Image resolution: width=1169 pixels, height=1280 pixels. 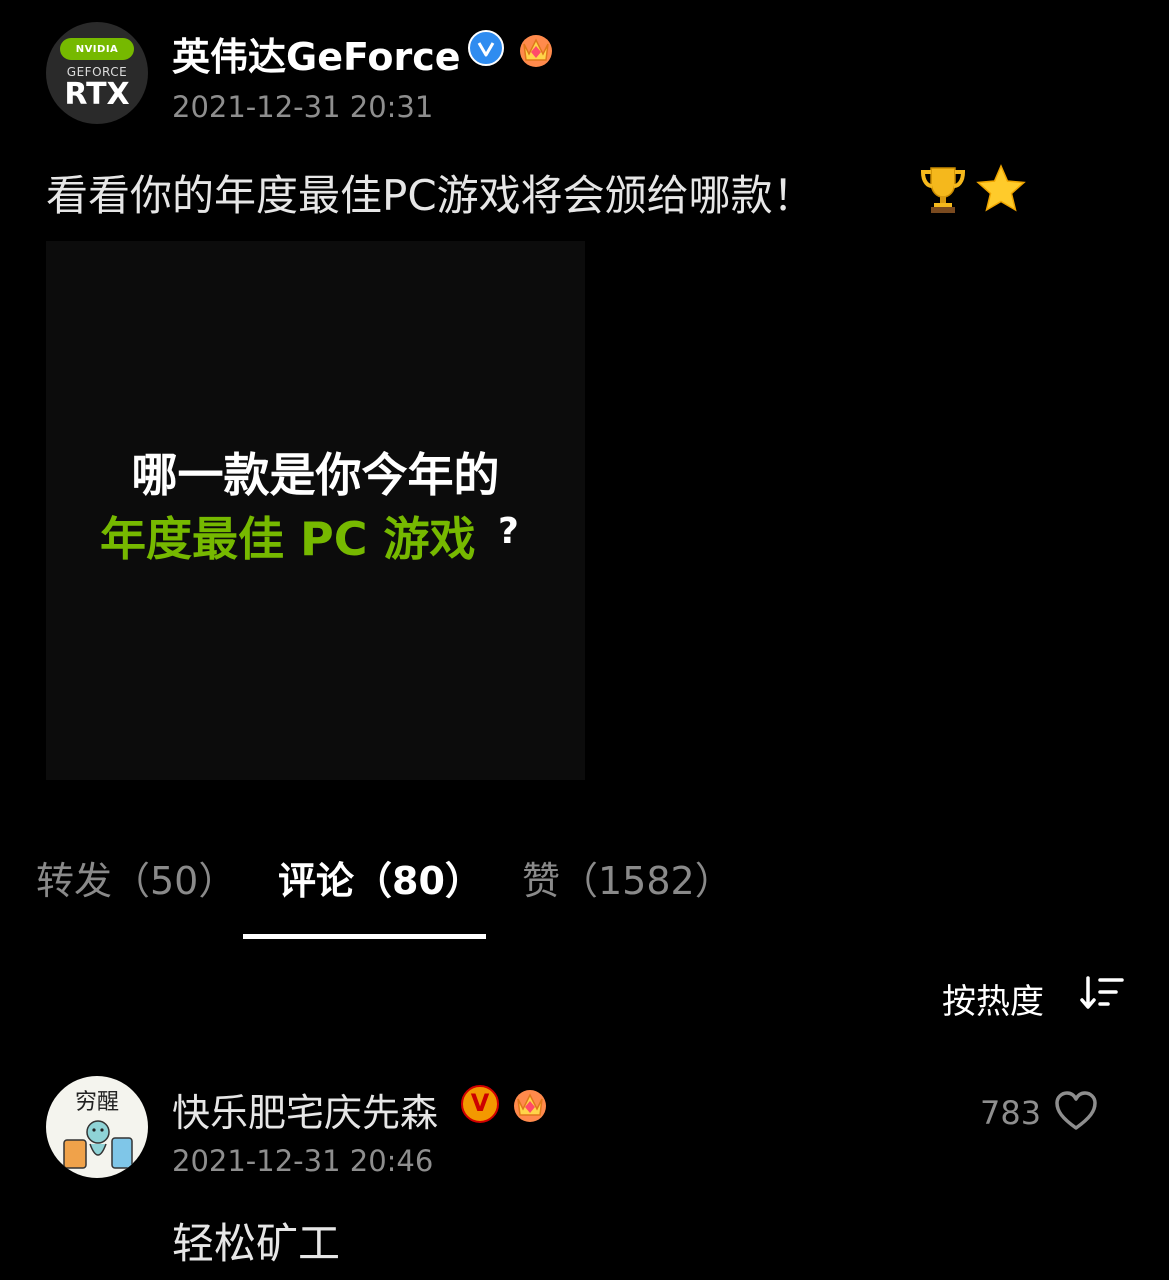 What do you see at coordinates (303, 107) in the screenshot?
I see `post-timestamp: 2021-12-31 20:31` at bounding box center [303, 107].